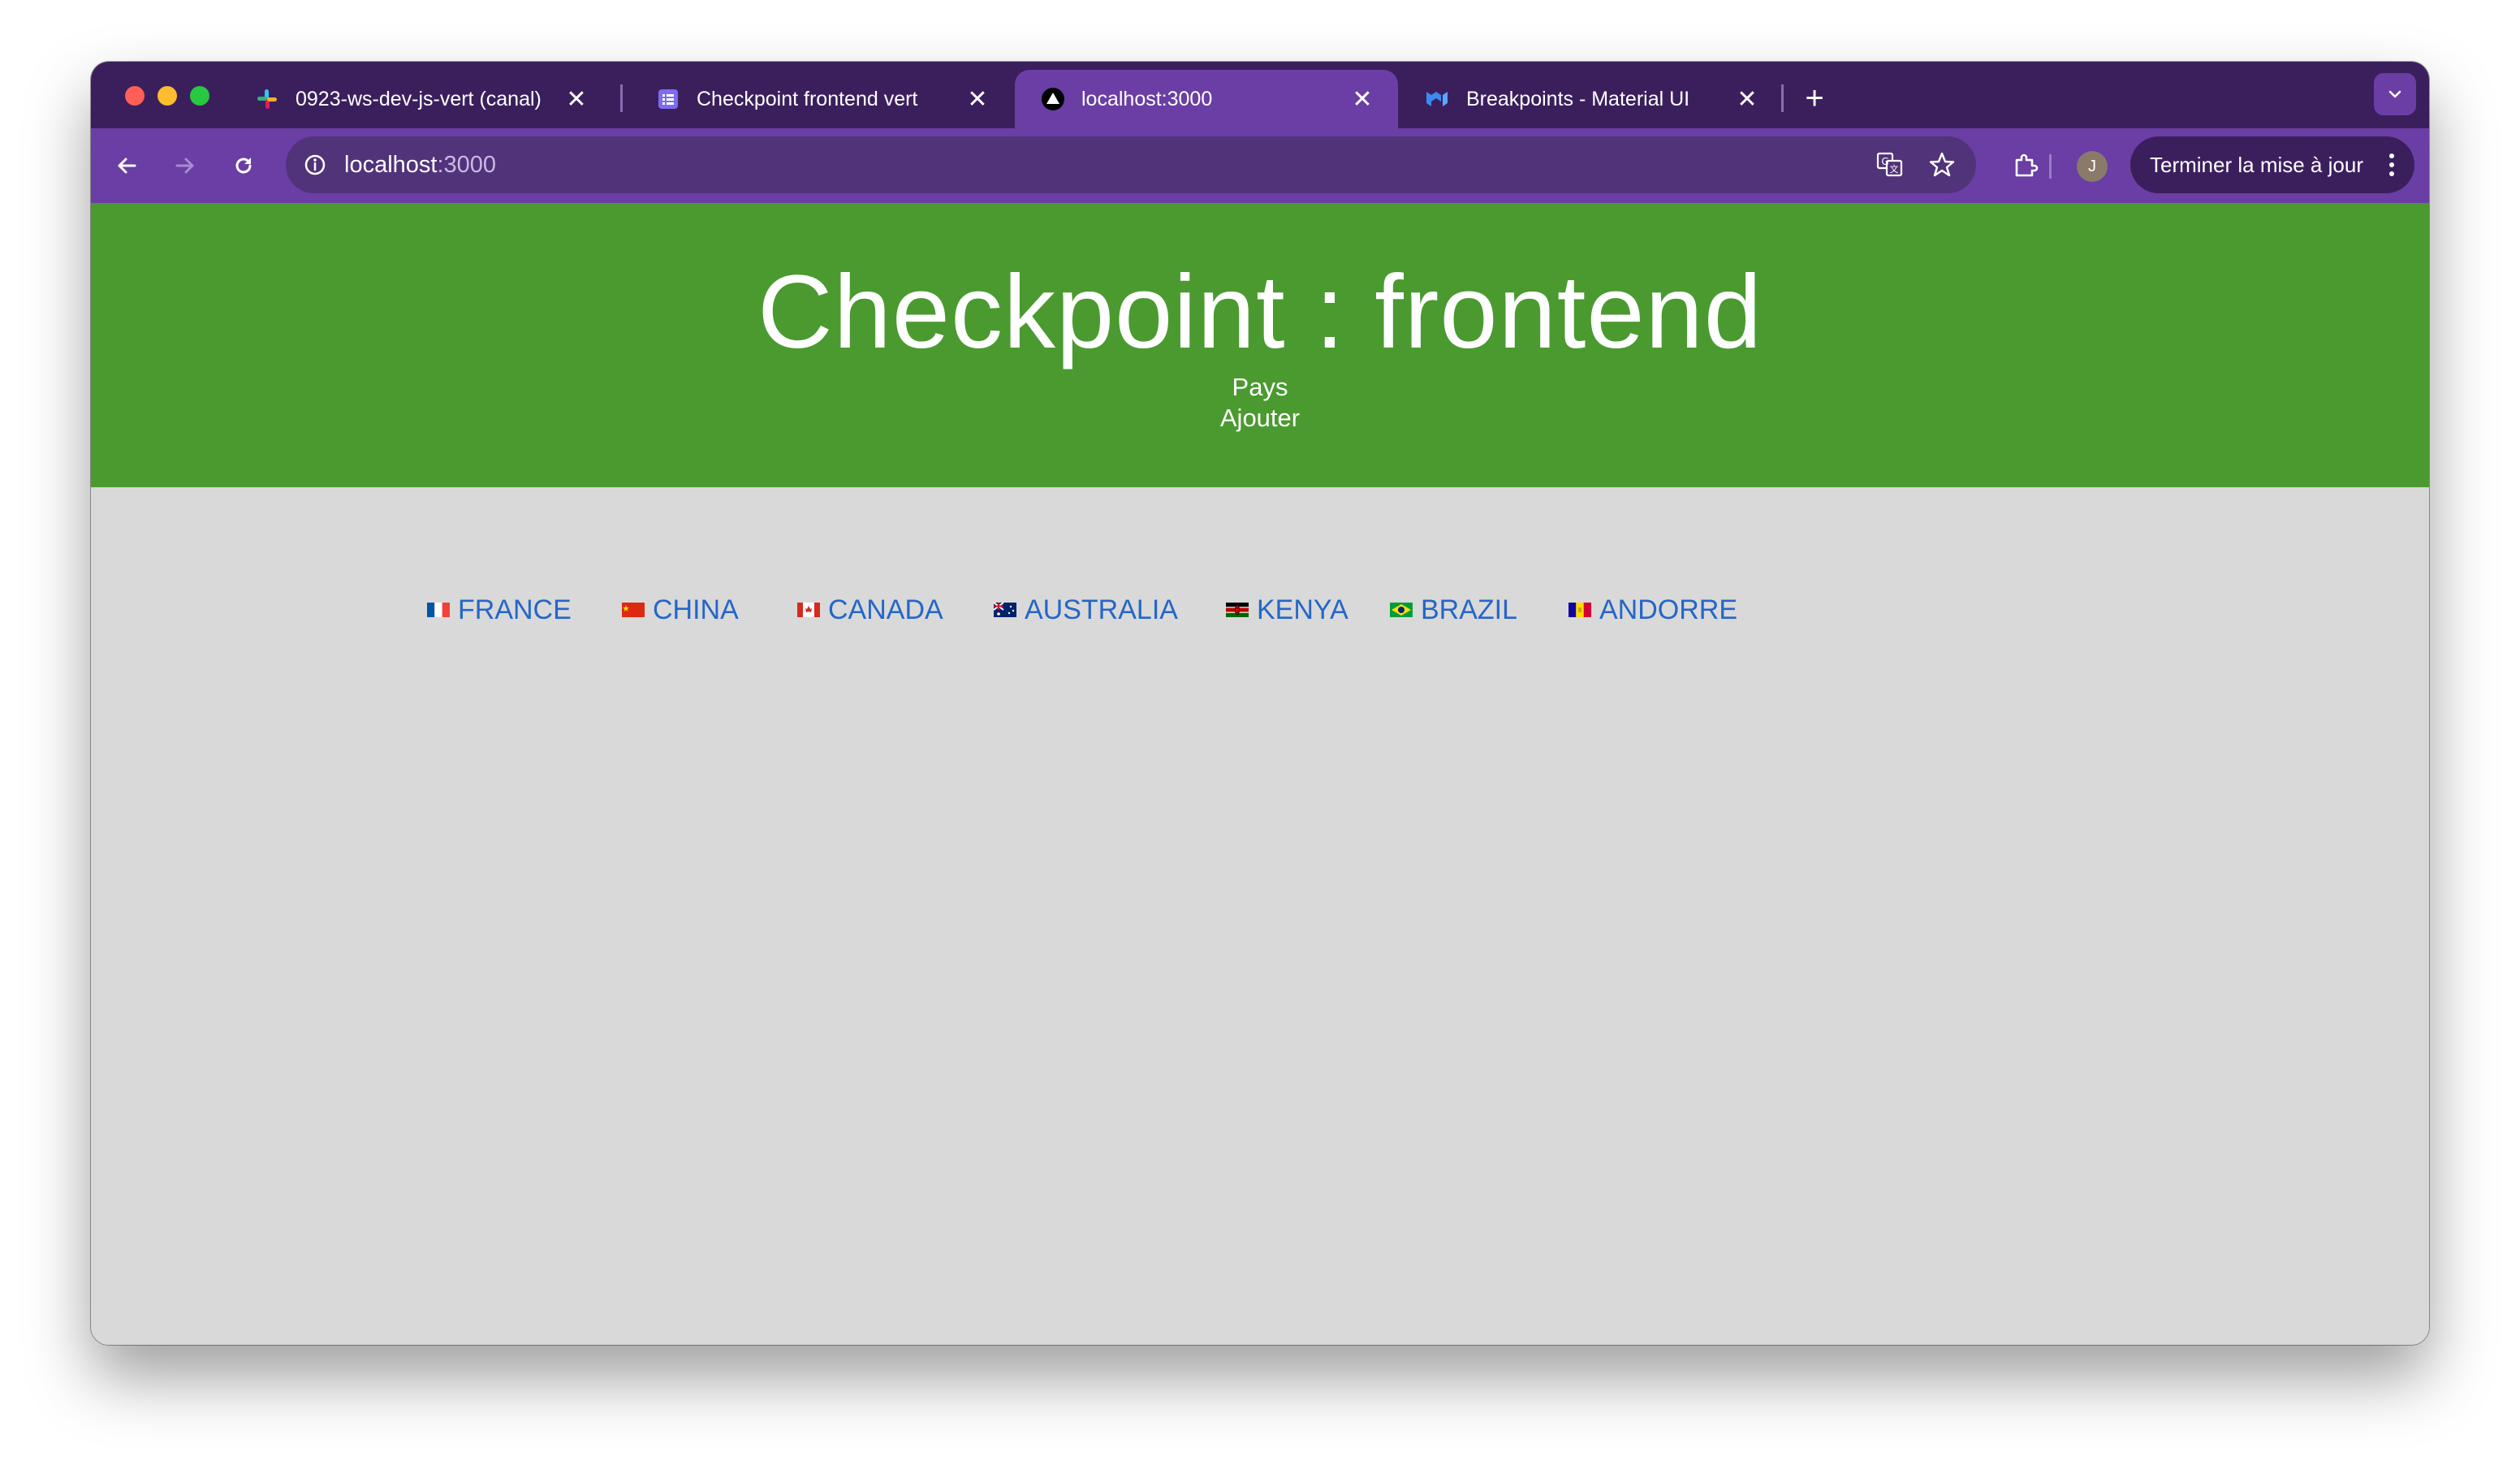 Image resolution: width=2520 pixels, height=1465 pixels. I want to click on country-name: FRANCE, so click(515, 609).